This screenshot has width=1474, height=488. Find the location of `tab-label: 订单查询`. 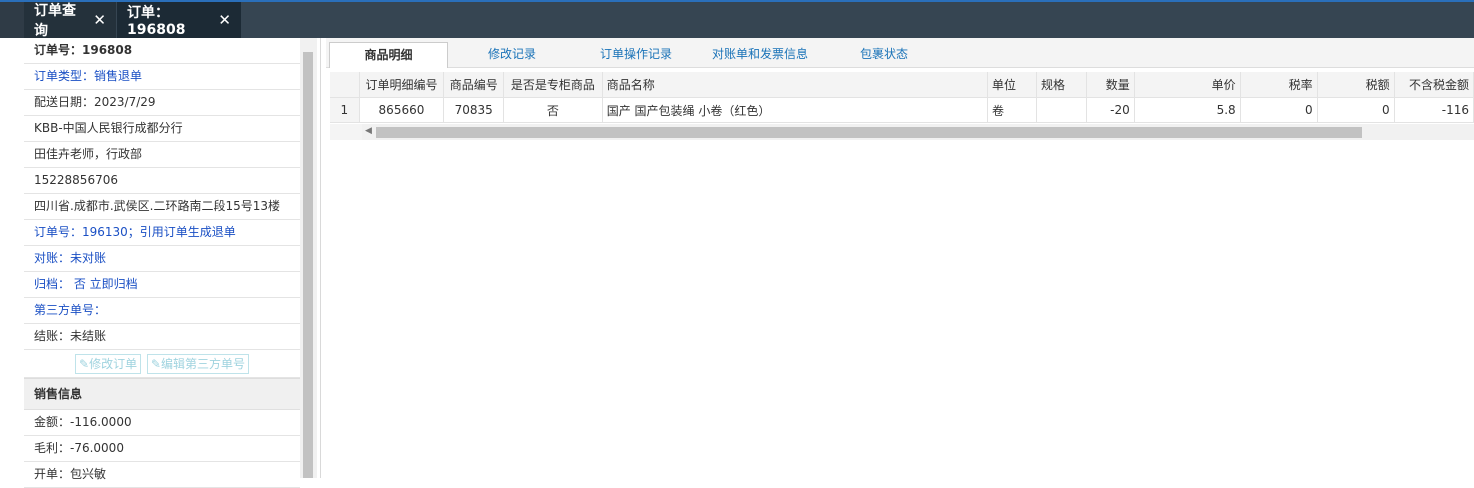

tab-label: 订单查询 is located at coordinates (55, 21).